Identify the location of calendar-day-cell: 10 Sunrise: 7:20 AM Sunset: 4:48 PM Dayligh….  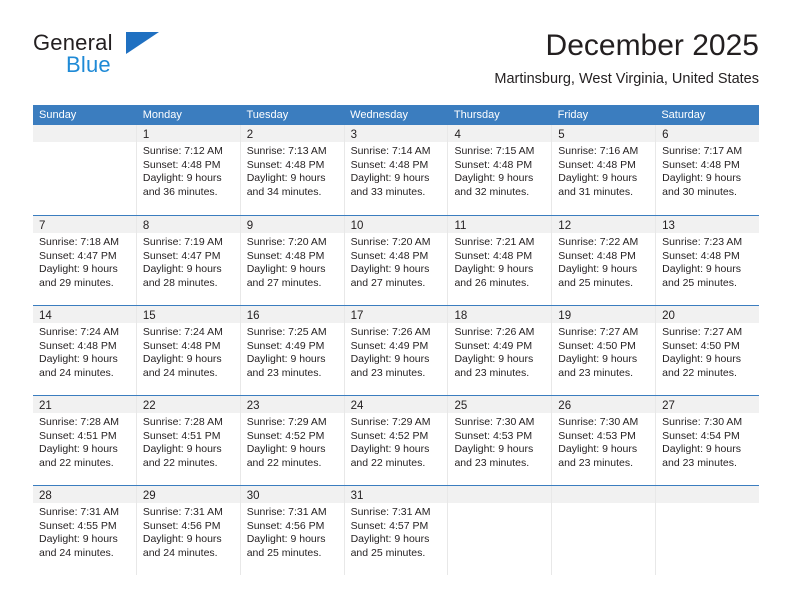
(396, 260).